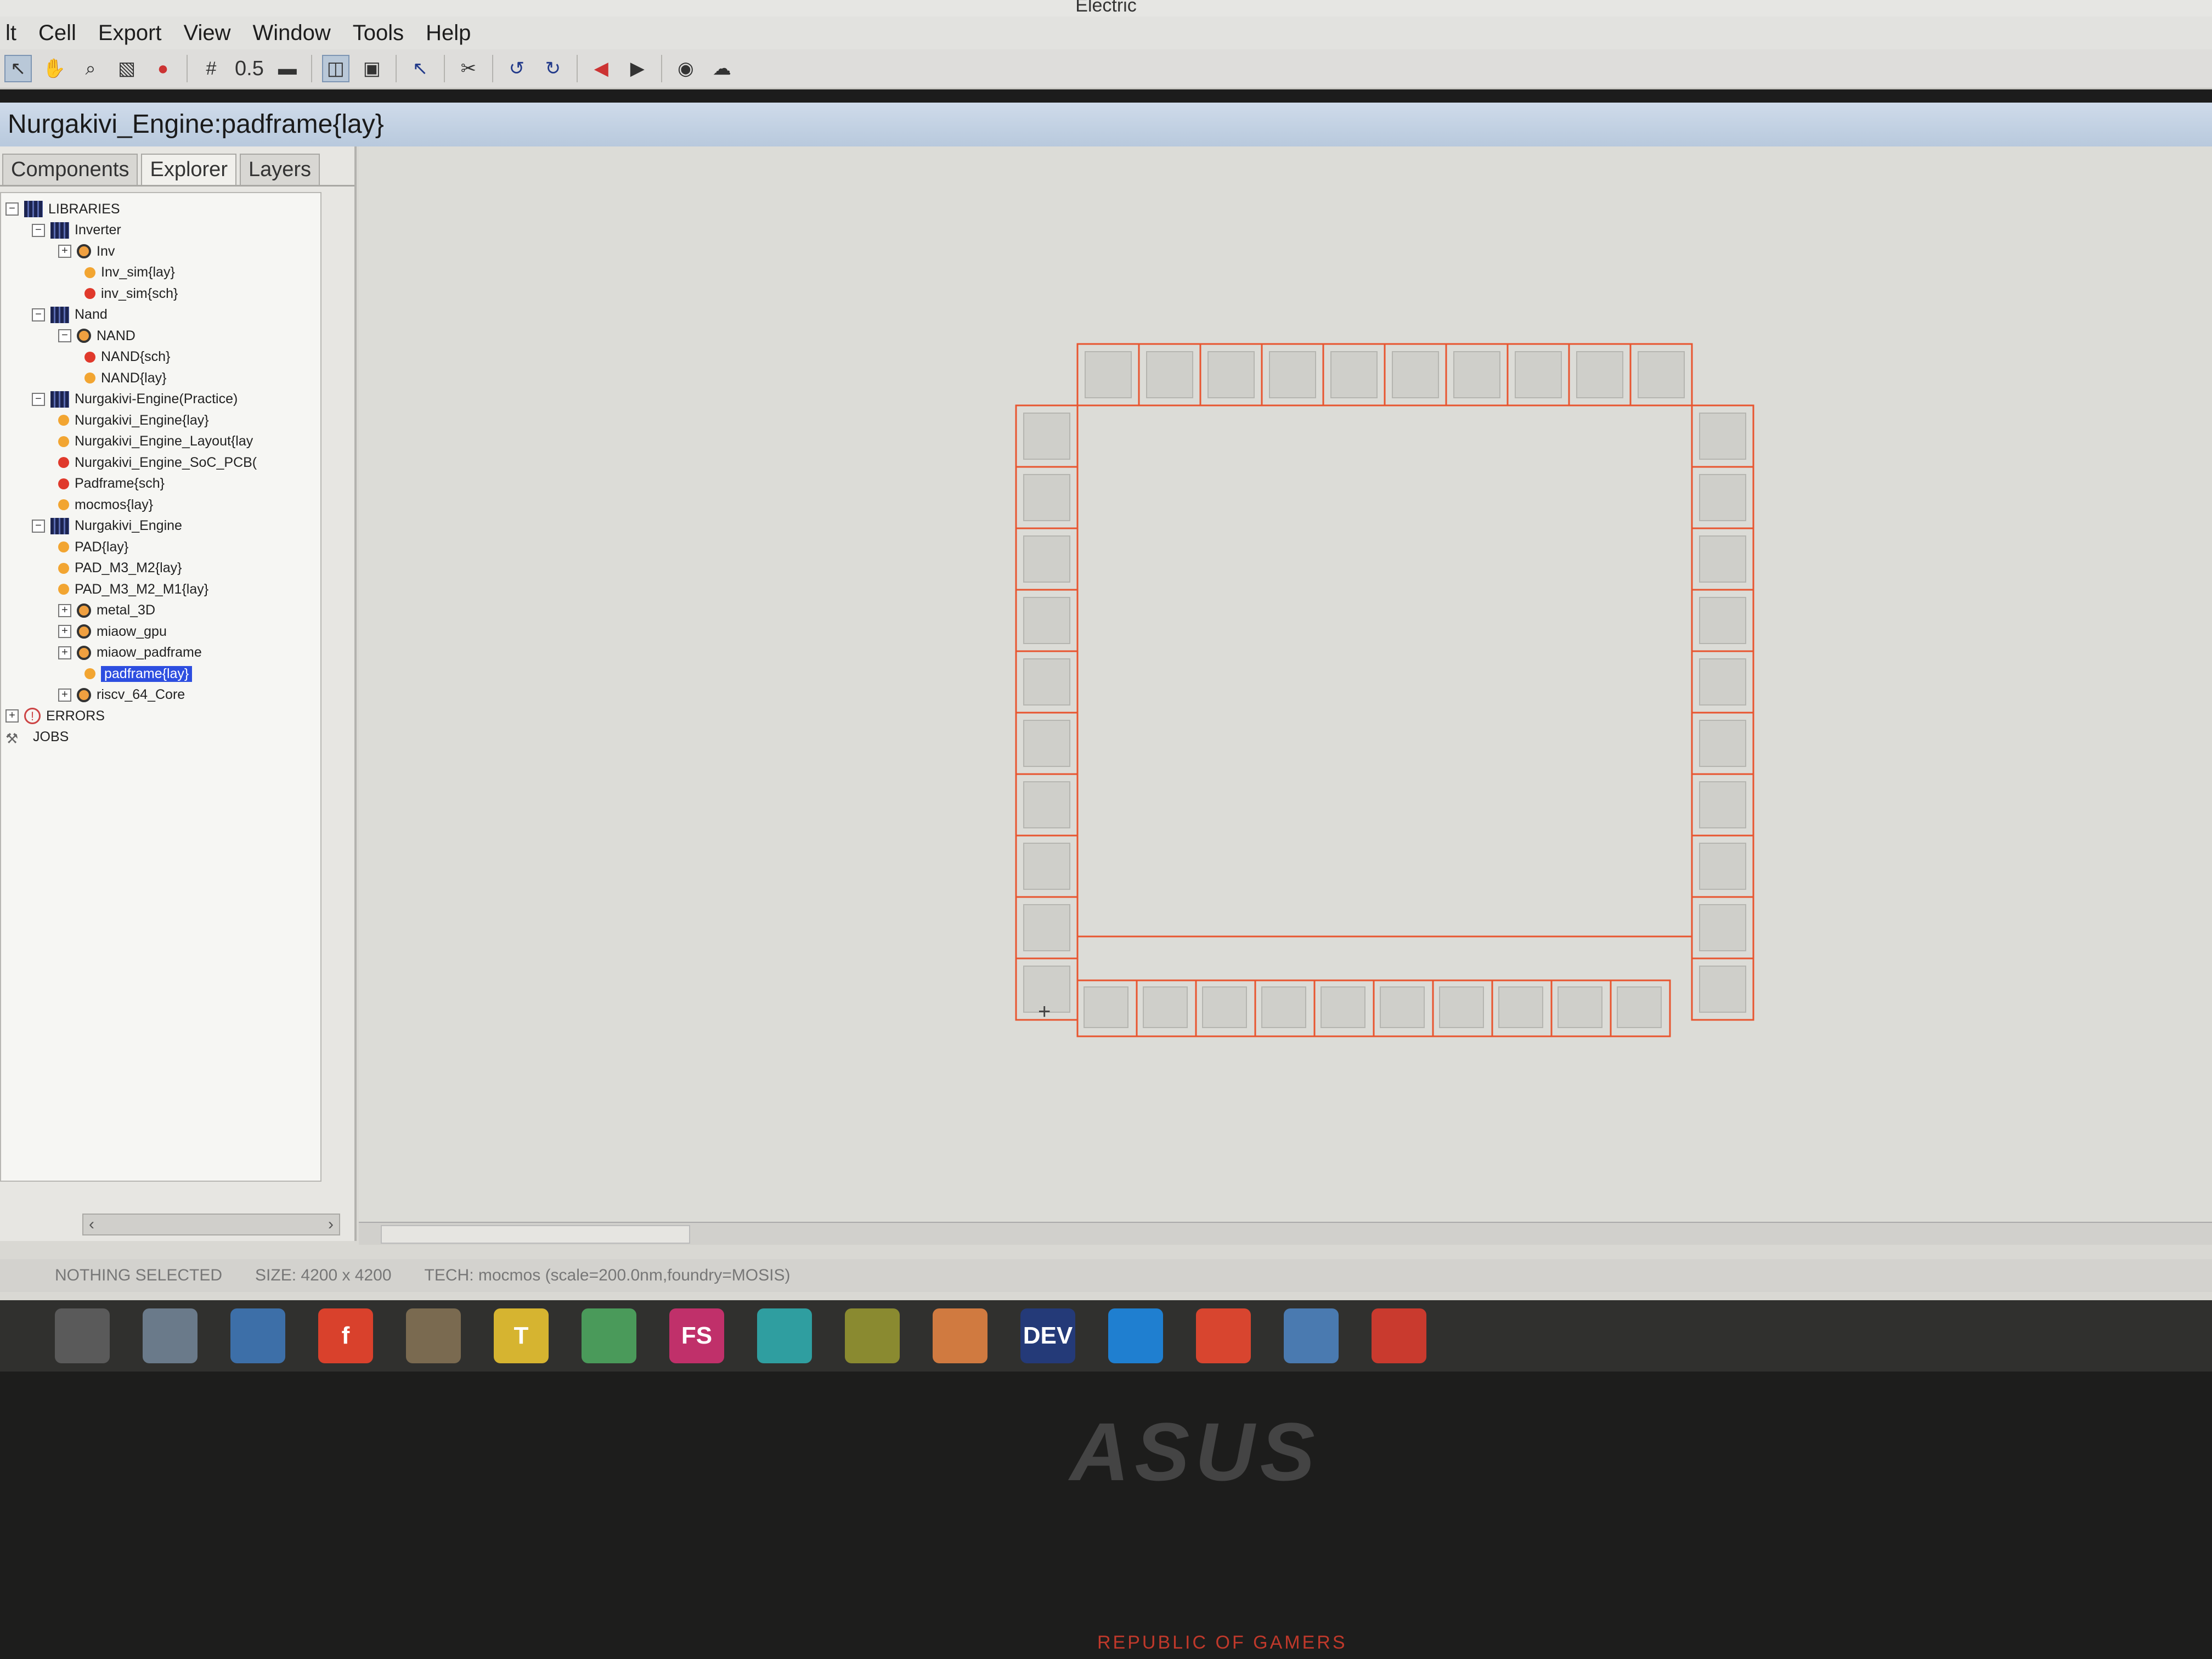 This screenshot has height=1659, width=2212. What do you see at coordinates (553, 68) in the screenshot?
I see `redo-icon: ↻` at bounding box center [553, 68].